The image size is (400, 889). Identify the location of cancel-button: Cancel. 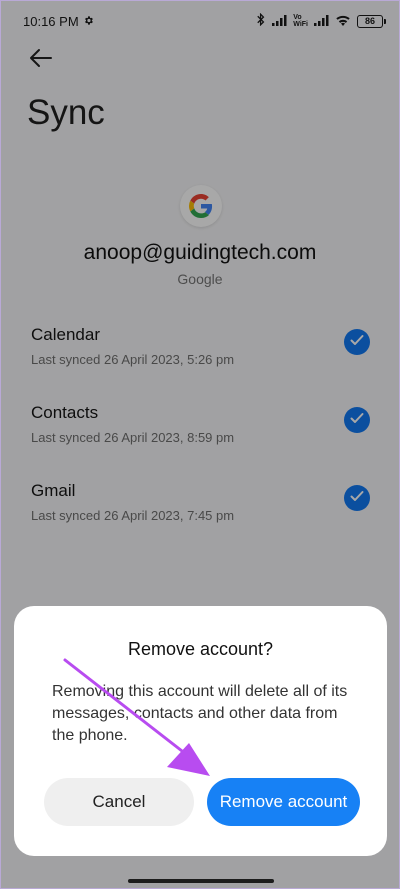
(119, 802).